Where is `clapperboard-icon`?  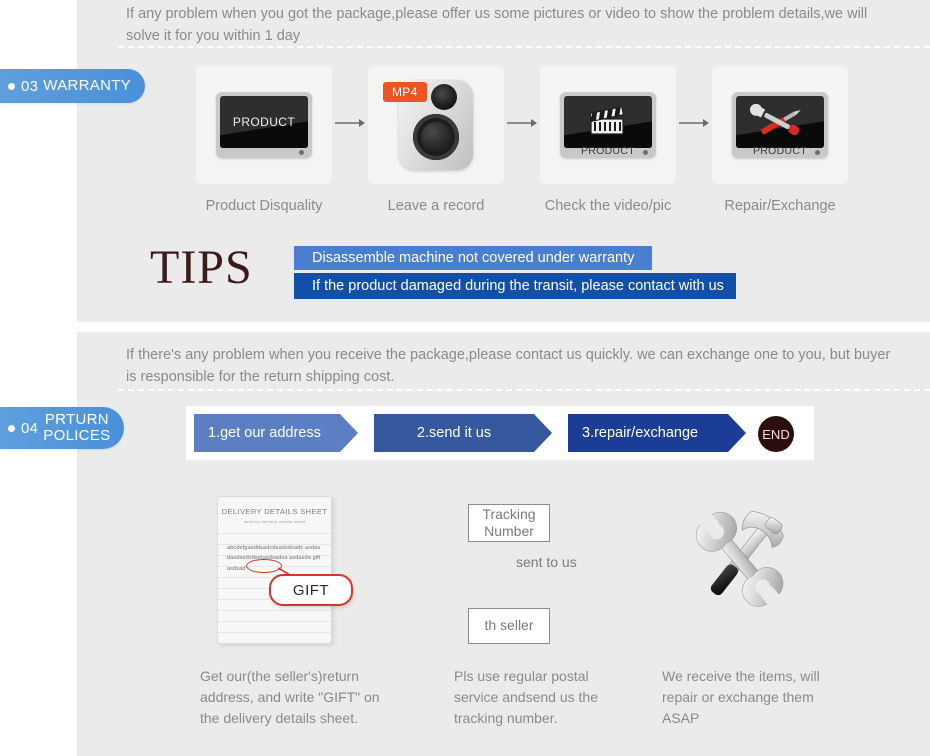 clapperboard-icon is located at coordinates (606, 120).